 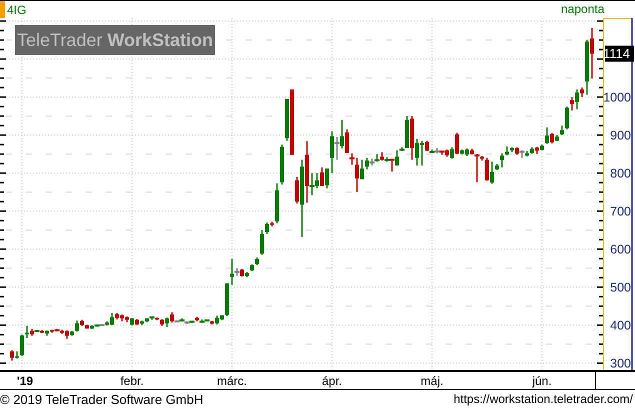 What do you see at coordinates (102, 399) in the screenshot?
I see `copyright-text: © 2019 TeleTrader Software GmbH` at bounding box center [102, 399].